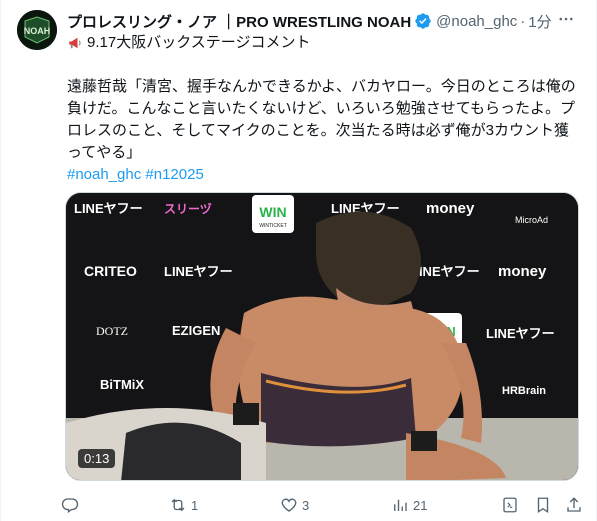  I want to click on grok-icon, so click(510, 505).